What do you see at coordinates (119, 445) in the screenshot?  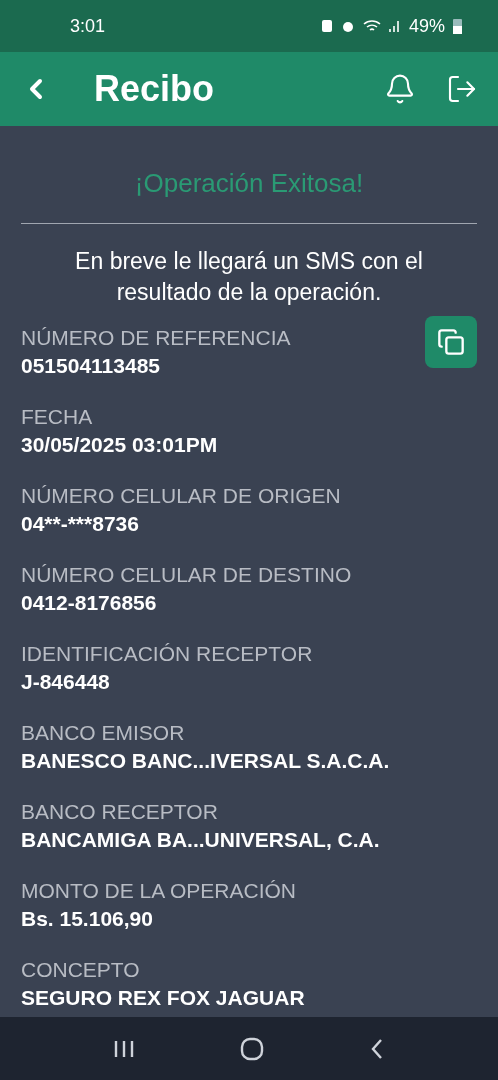 I see `field-value: 30/05/2025 03:01PM` at bounding box center [119, 445].